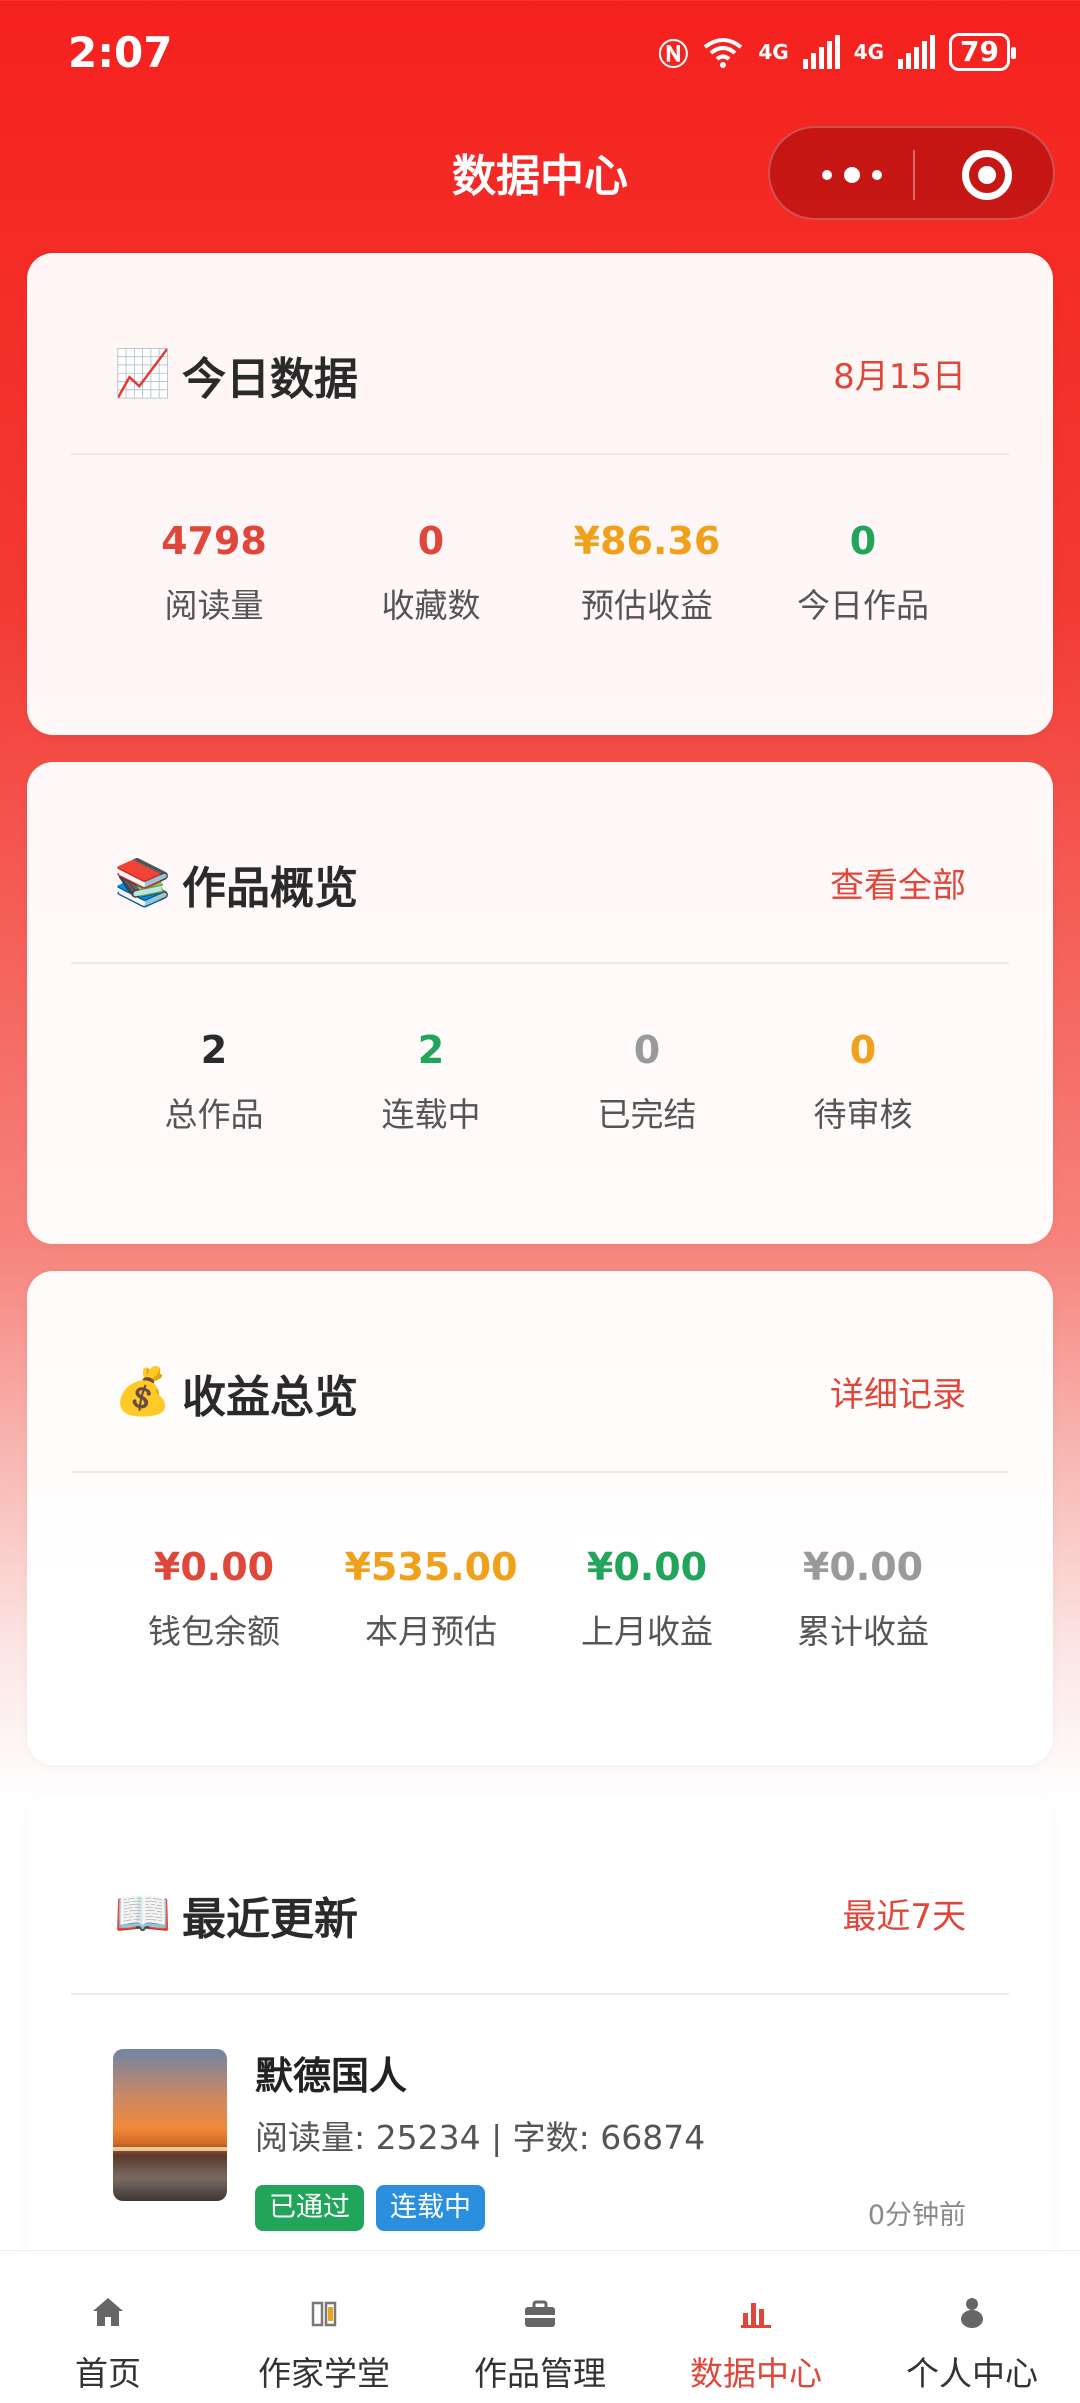 Image resolution: width=1080 pixels, height=2403 pixels. I want to click on bottom-tab-bar: 首页 作家学堂 作品管理 数据中心 个人中心, so click(540, 2326).